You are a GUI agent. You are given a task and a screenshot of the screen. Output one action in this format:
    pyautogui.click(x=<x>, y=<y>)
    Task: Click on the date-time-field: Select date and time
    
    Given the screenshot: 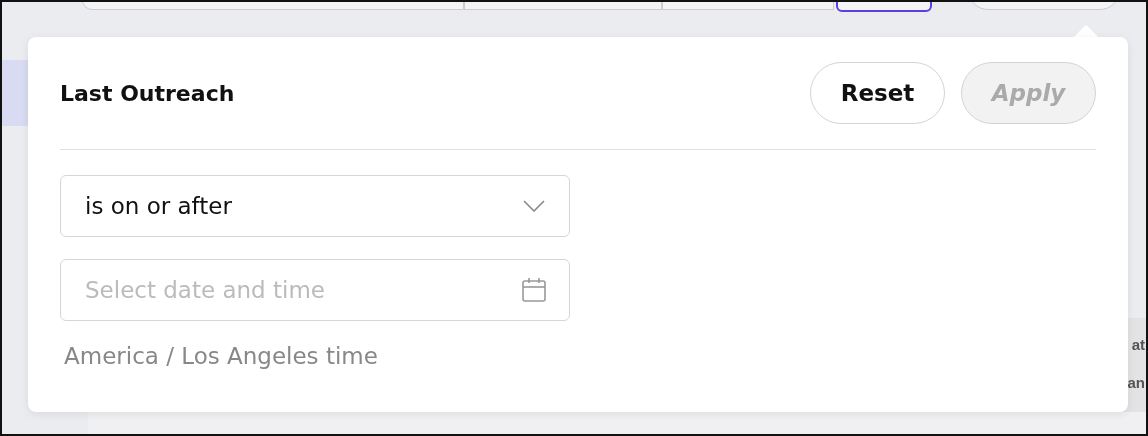 What is the action you would take?
    pyautogui.click(x=315, y=290)
    